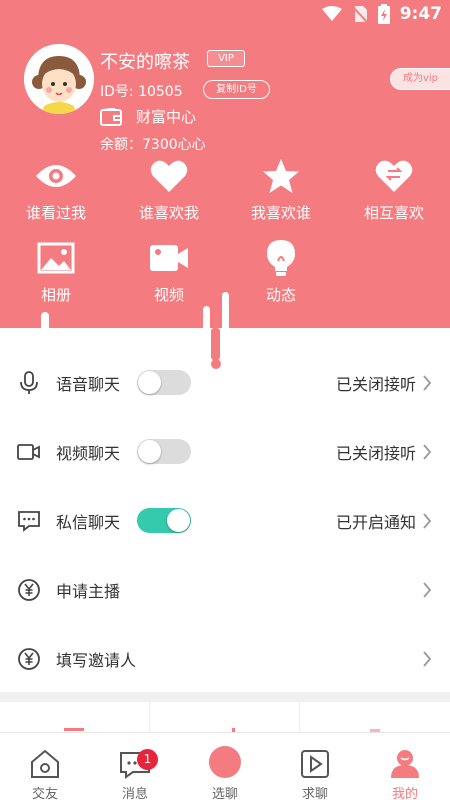 The height and width of the screenshot is (800, 450). Describe the element at coordinates (225, 697) in the screenshot. I see `section-divider` at that location.